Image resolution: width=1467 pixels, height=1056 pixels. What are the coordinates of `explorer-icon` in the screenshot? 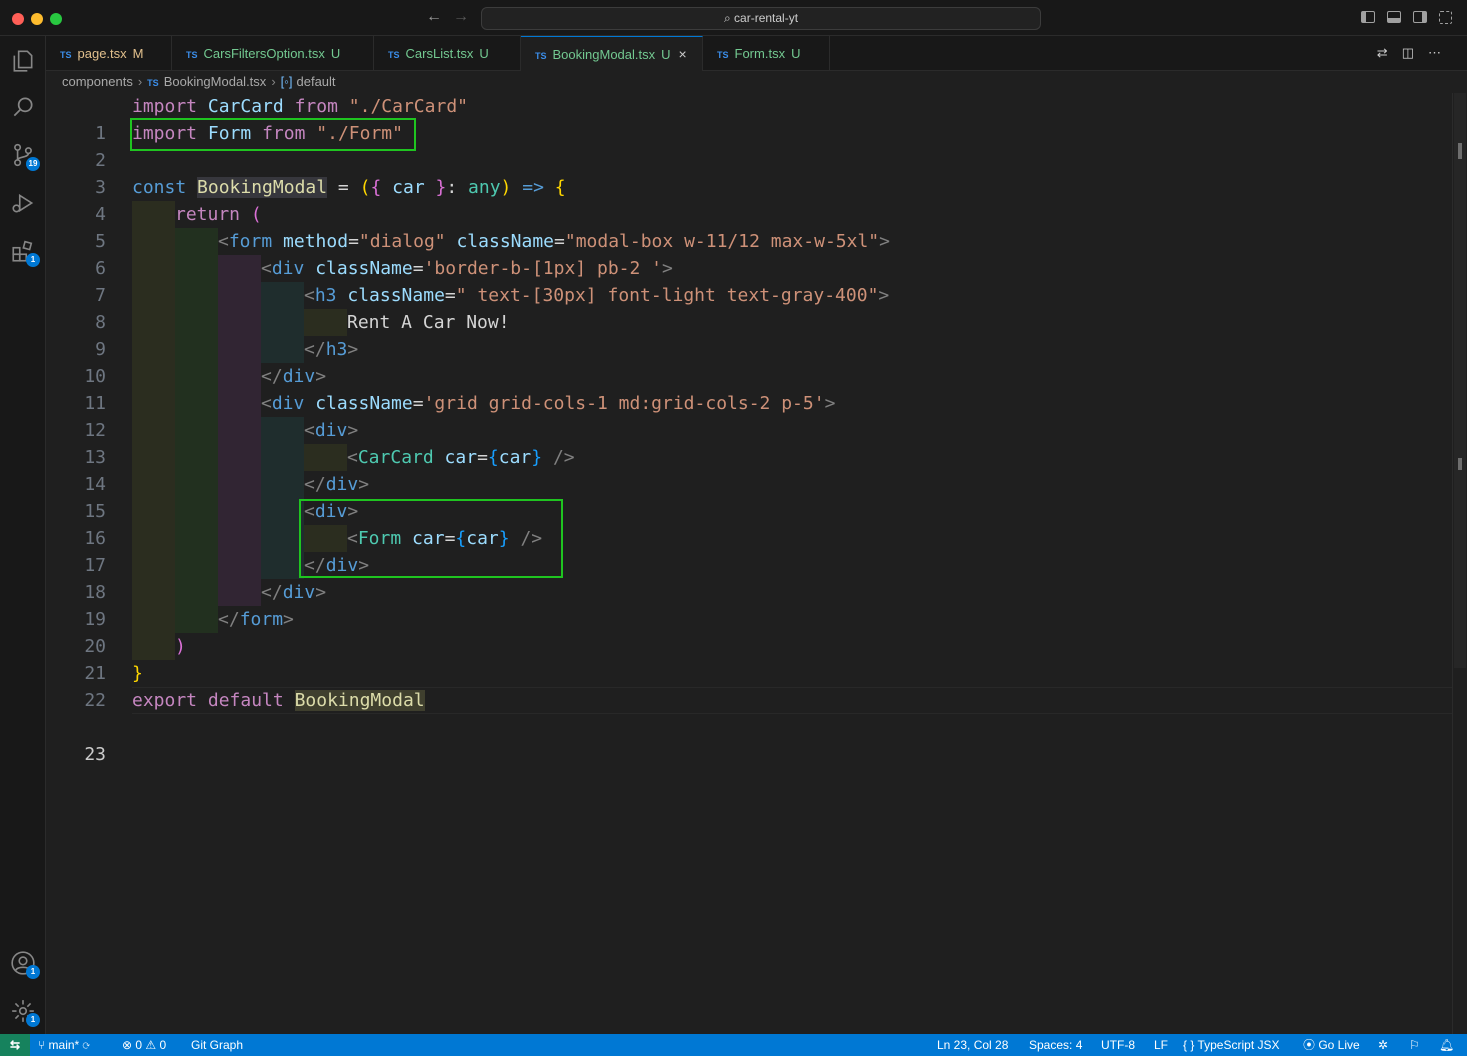 It's located at (23, 61).